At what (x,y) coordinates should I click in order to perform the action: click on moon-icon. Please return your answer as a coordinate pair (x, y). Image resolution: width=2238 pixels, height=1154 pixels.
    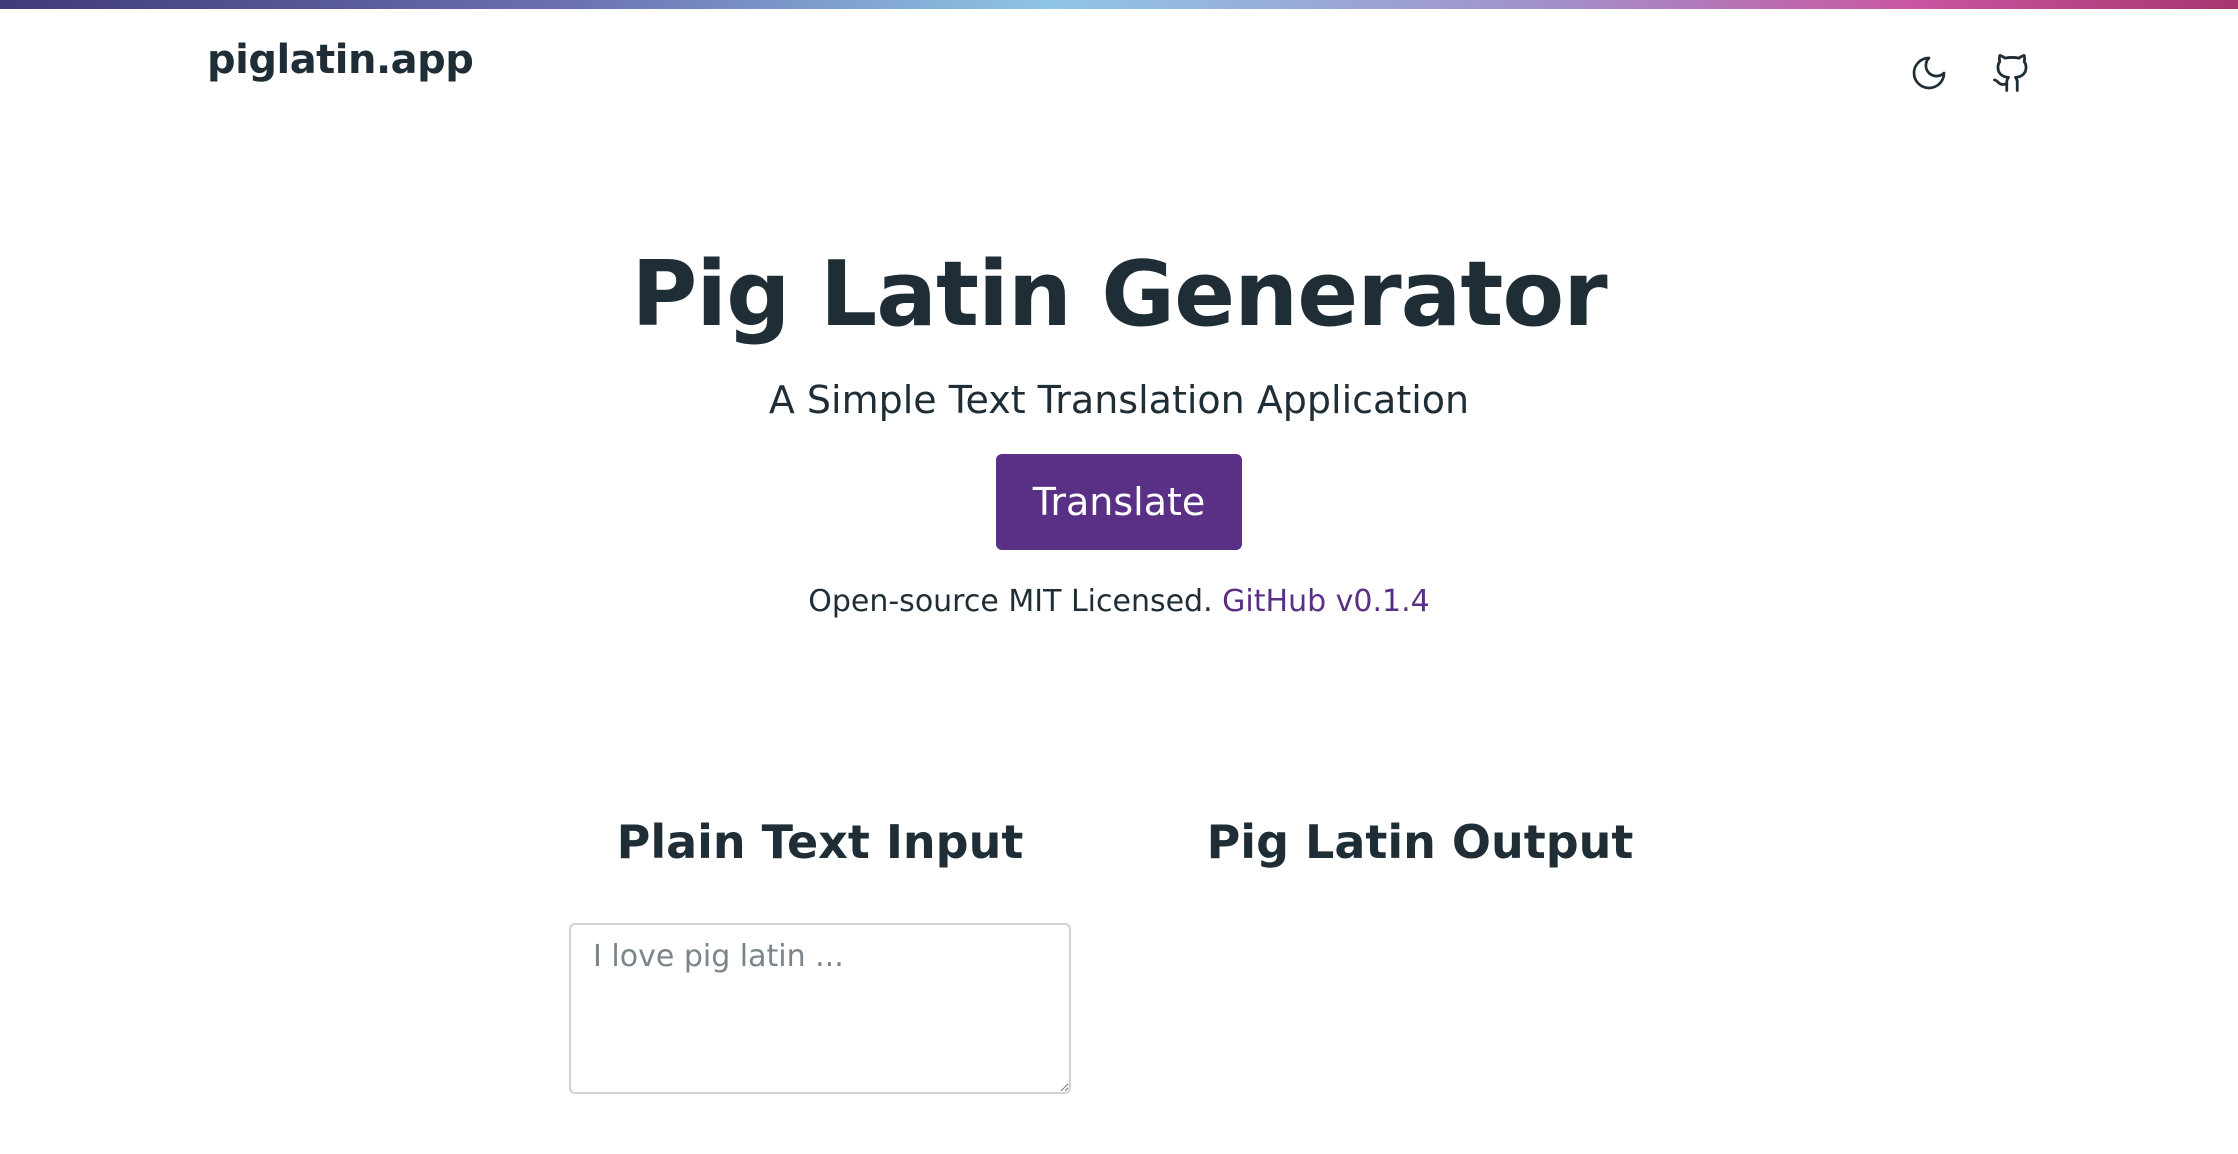
    Looking at the image, I should click on (1929, 73).